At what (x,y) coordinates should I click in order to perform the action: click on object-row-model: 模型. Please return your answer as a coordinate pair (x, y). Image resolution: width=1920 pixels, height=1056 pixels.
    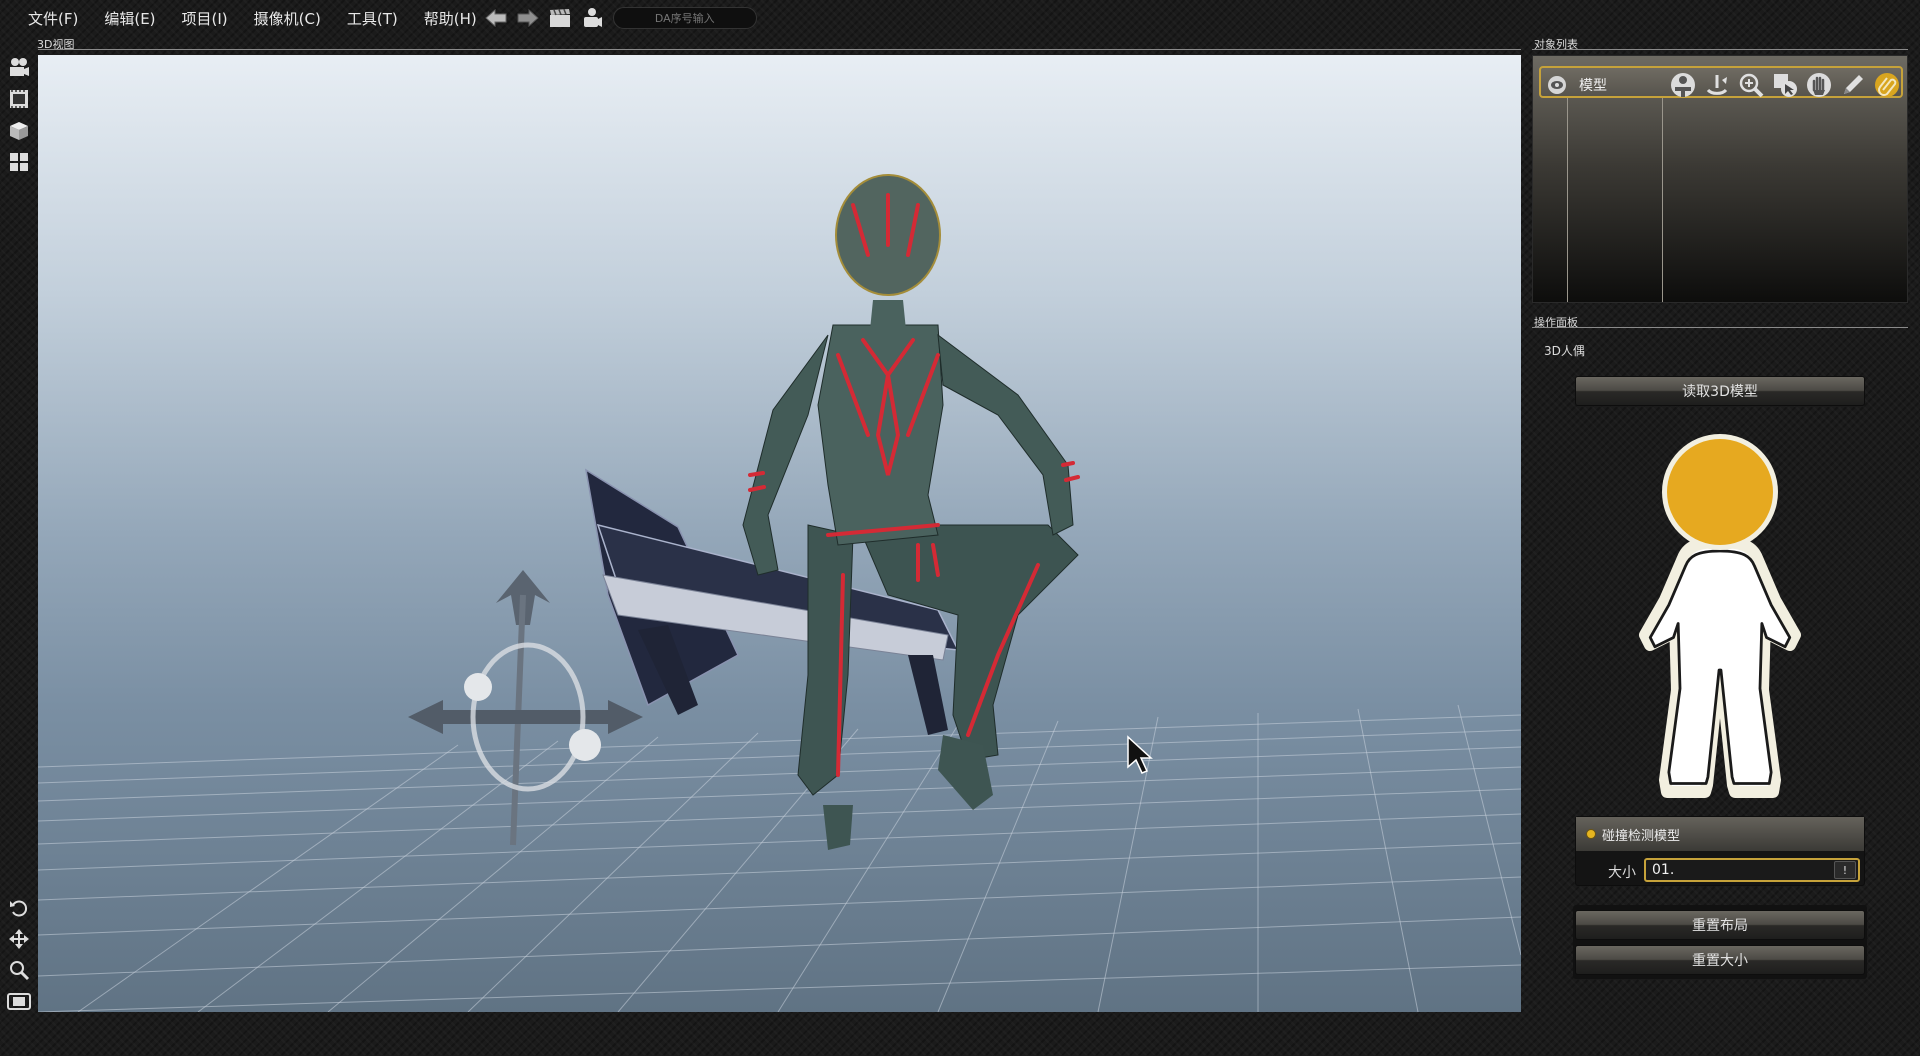
    Looking at the image, I should click on (1721, 82).